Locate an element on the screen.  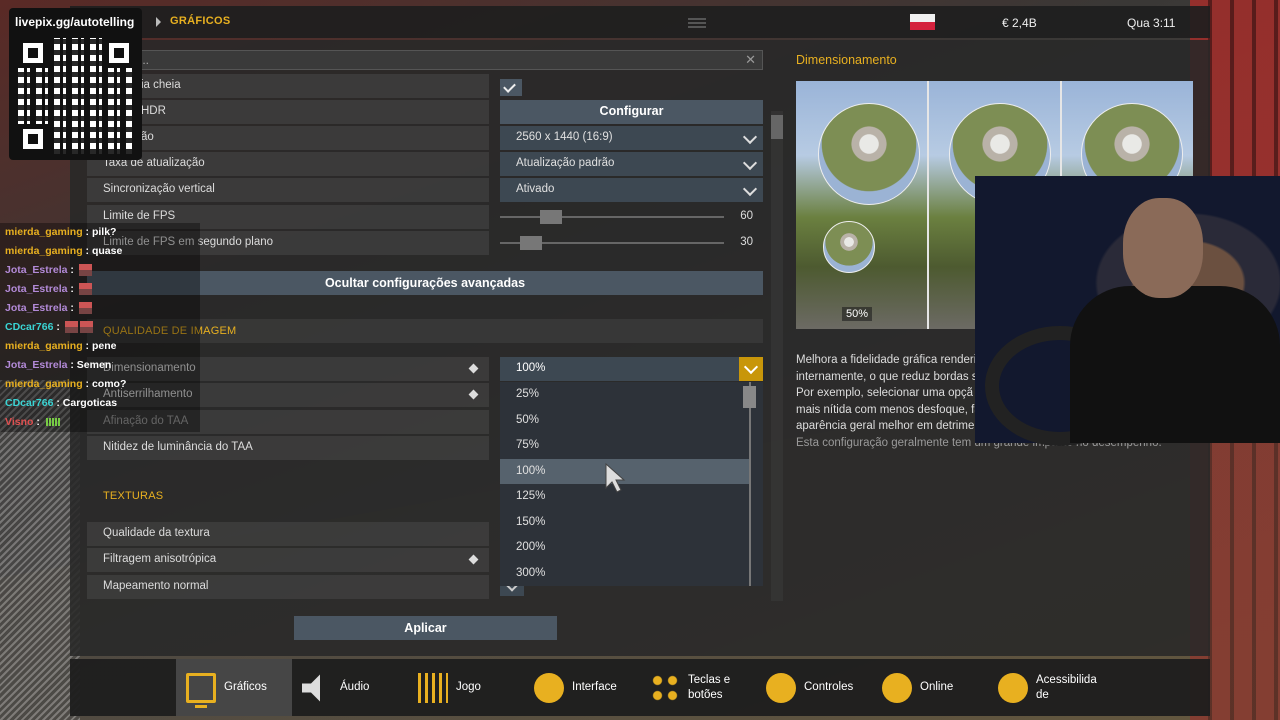
chat-message: mierda_gaming : pene is located at coordinates (100, 346).